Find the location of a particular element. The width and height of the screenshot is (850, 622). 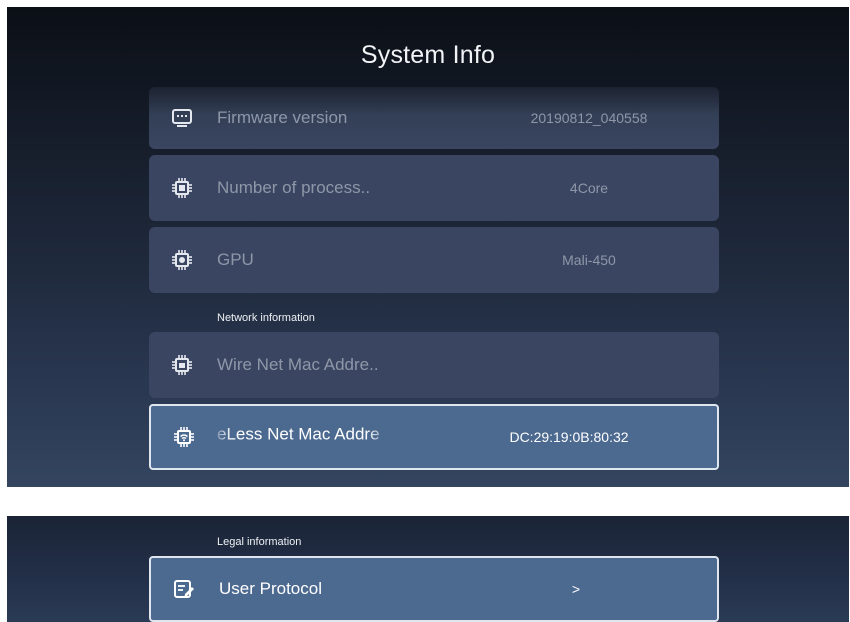

row-label: Firmware version is located at coordinates (282, 117).